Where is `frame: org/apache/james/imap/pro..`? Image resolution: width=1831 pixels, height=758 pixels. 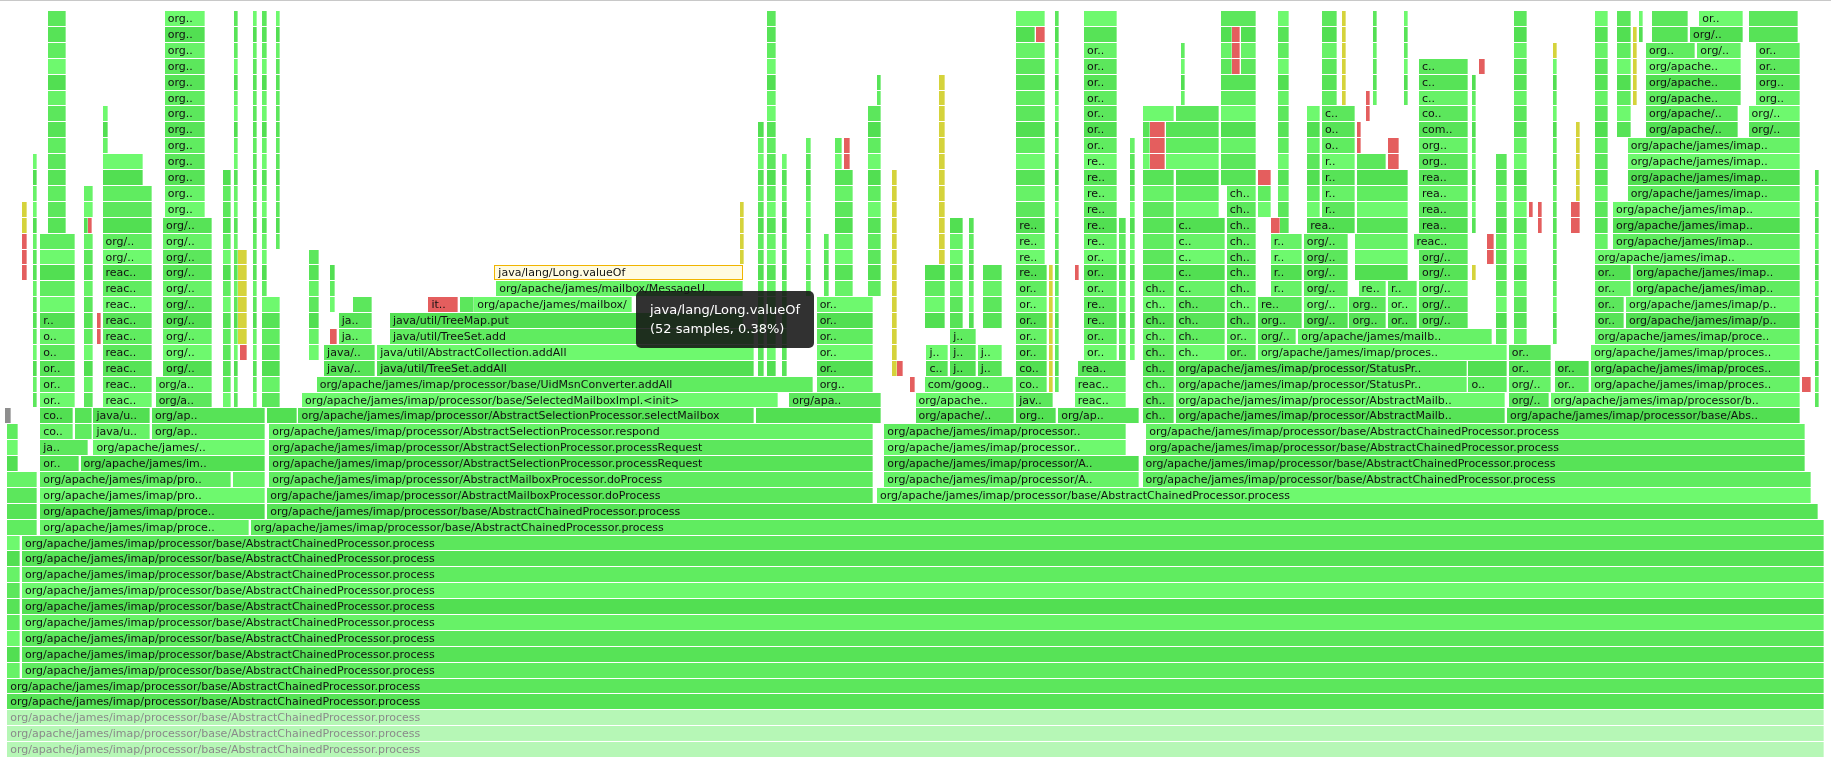
frame: org/apache/james/imap/pro.. is located at coordinates (135, 479).